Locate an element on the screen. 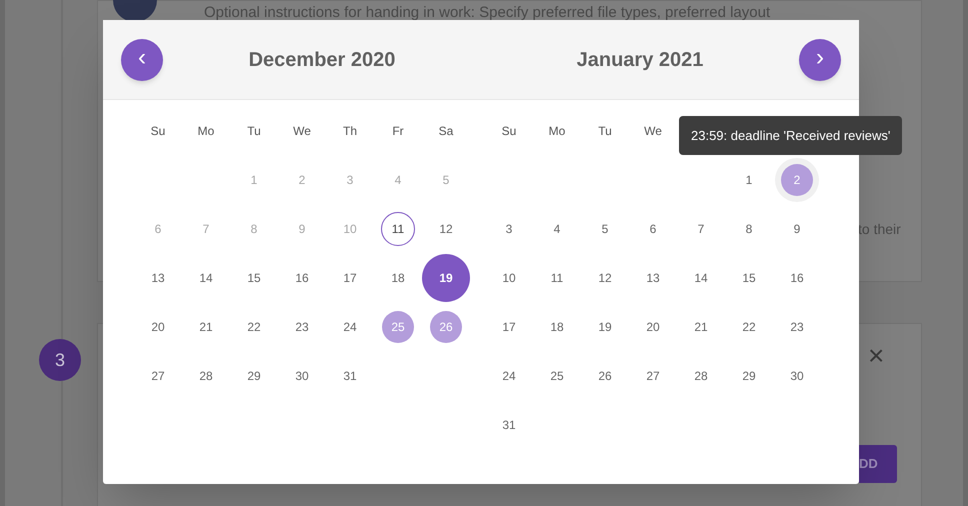 The image size is (968, 506). day-button: 26 is located at coordinates (605, 375).